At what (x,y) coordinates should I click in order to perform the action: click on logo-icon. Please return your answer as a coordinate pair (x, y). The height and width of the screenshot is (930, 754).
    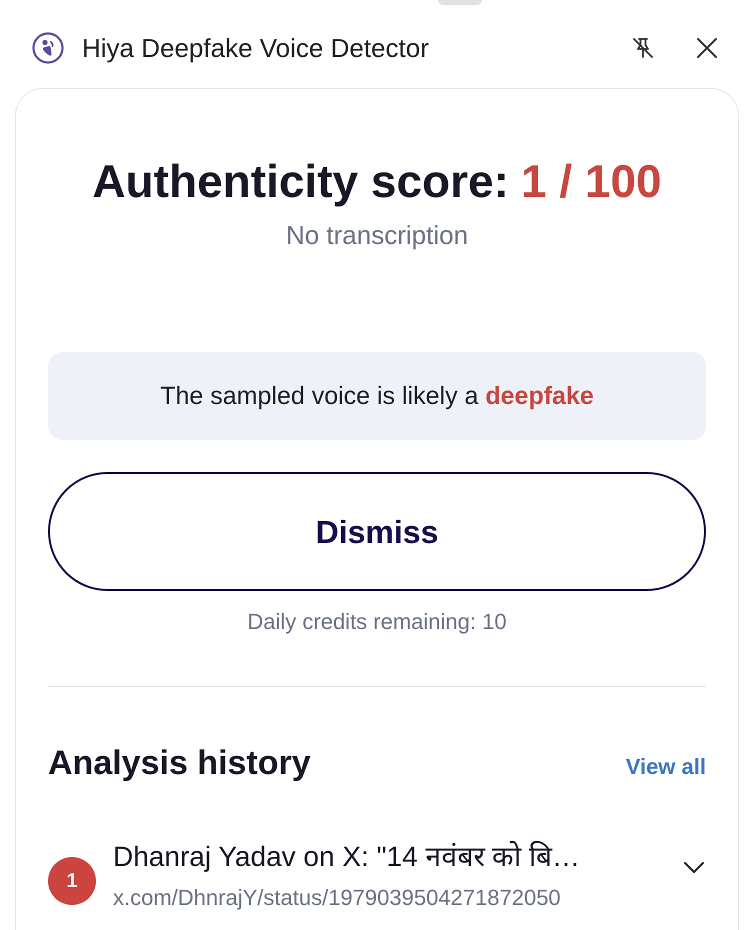
    Looking at the image, I should click on (48, 48).